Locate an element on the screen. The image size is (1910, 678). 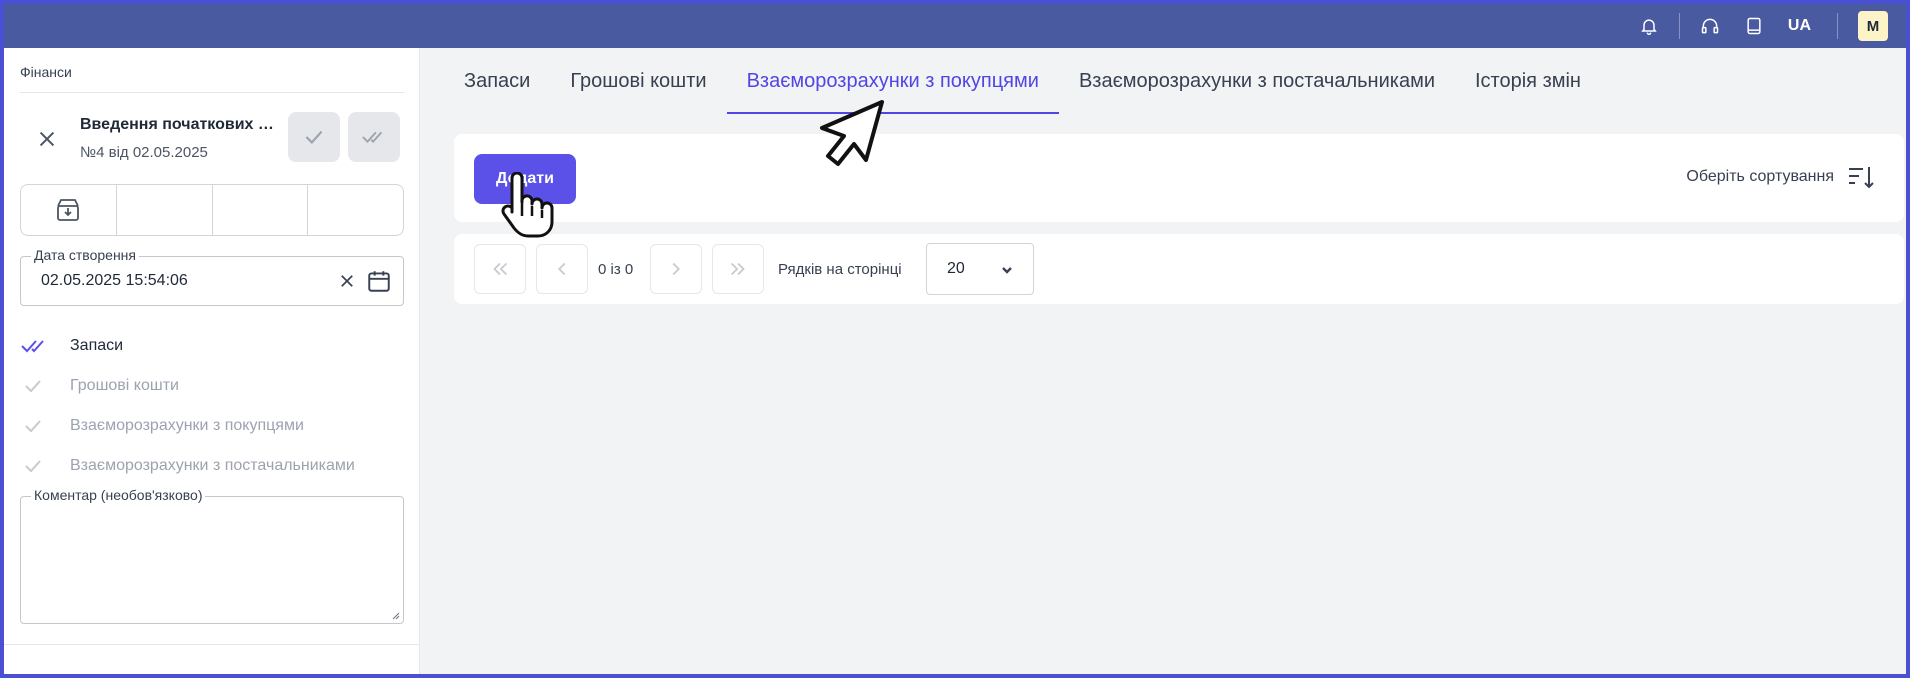
tab-customer-settlements: Взаєморозрахунки з покупцями is located at coordinates (893, 81).